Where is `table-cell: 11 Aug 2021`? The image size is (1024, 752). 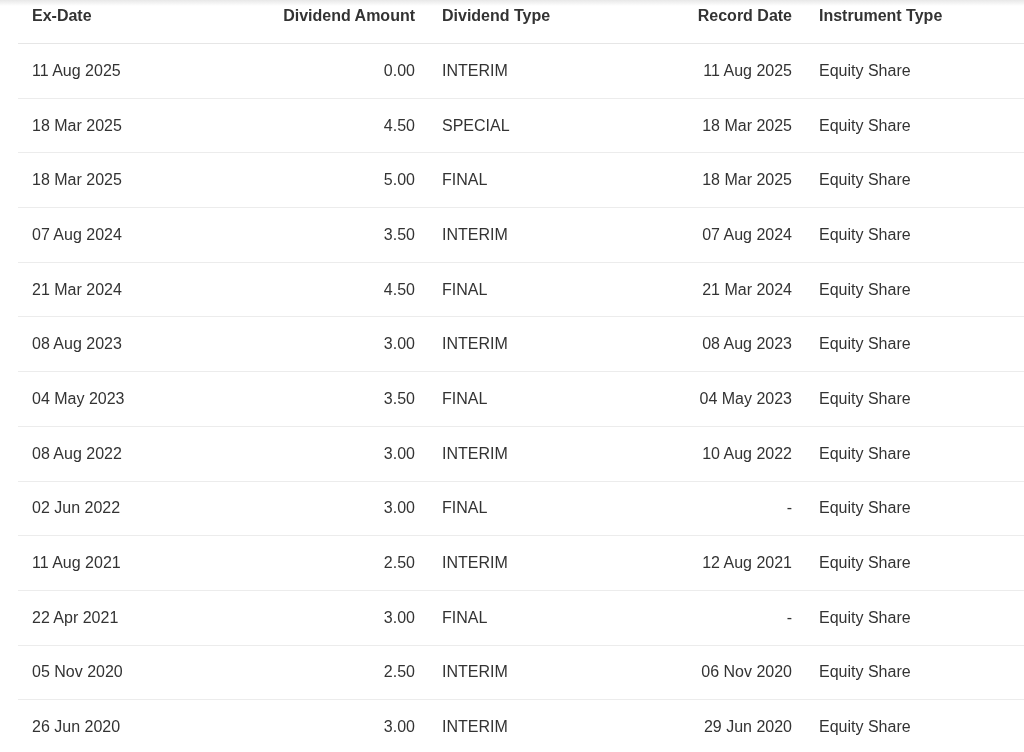
table-cell: 11 Aug 2021 is located at coordinates (76, 563).